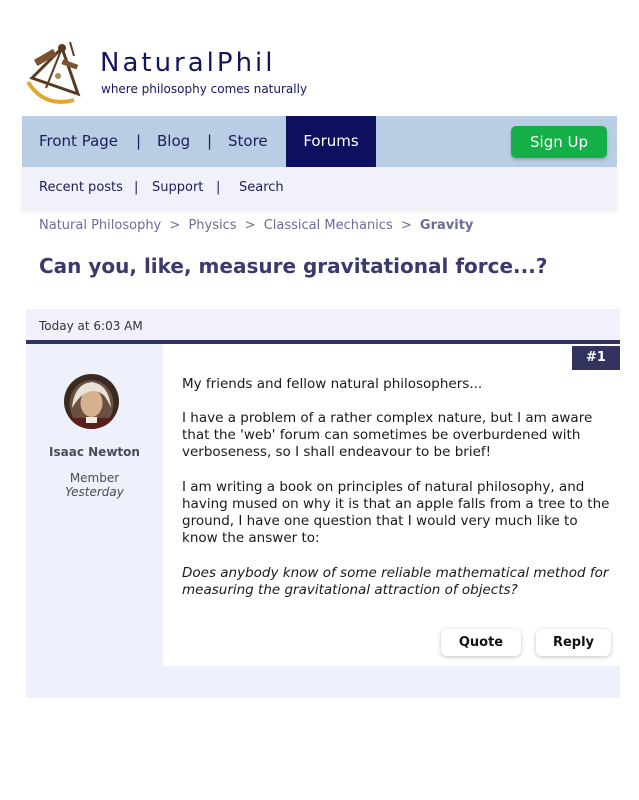 Image resolution: width=639 pixels, height=800 pixels. I want to click on nav-forums: Forums, so click(331, 141).